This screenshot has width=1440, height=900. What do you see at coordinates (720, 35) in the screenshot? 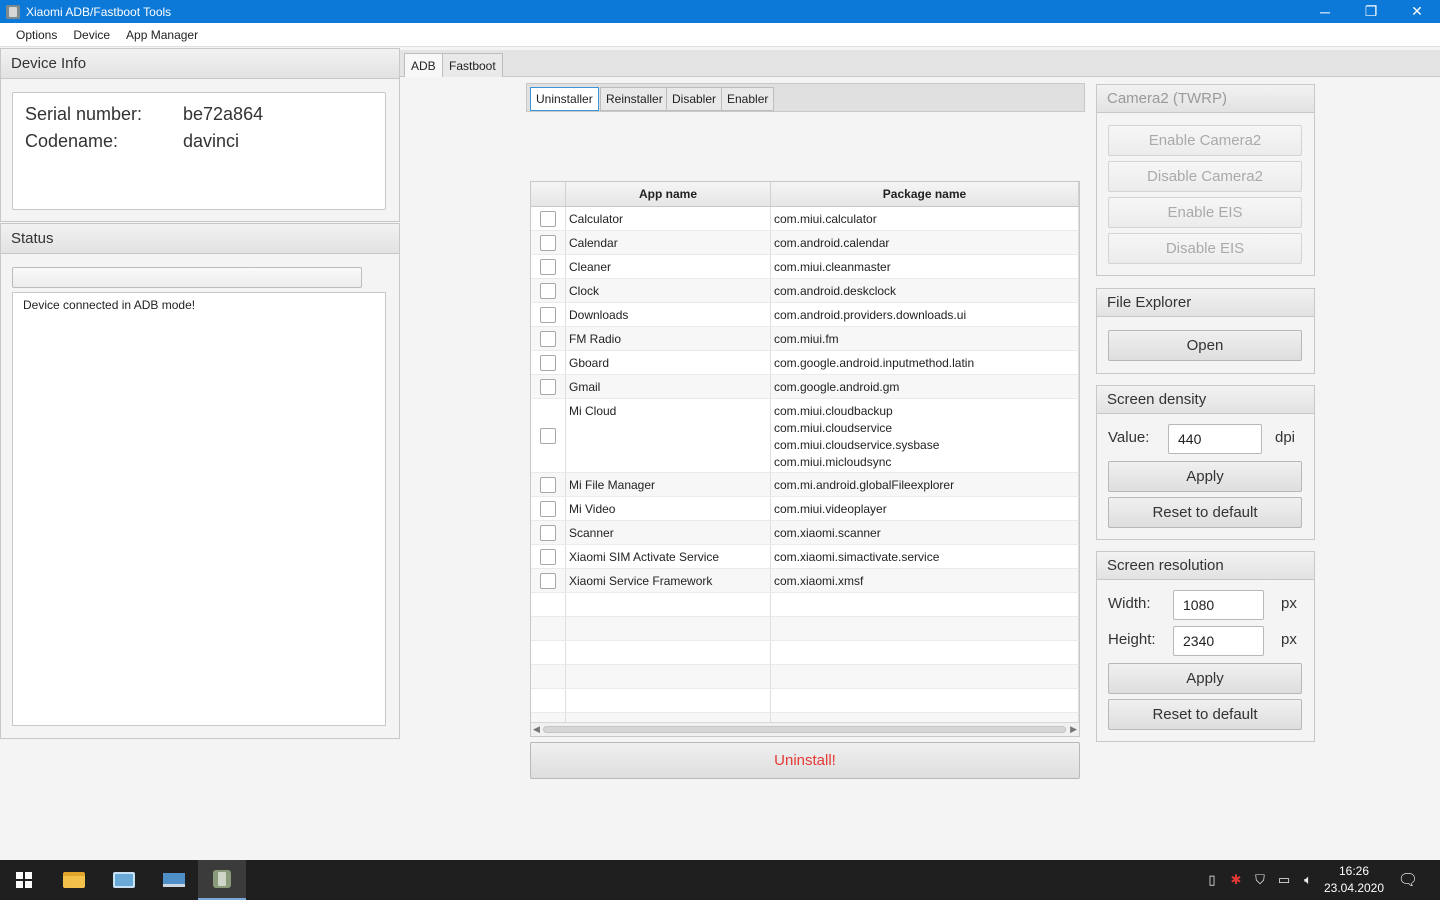
I see `menu-bar: Options Device App Manager` at bounding box center [720, 35].